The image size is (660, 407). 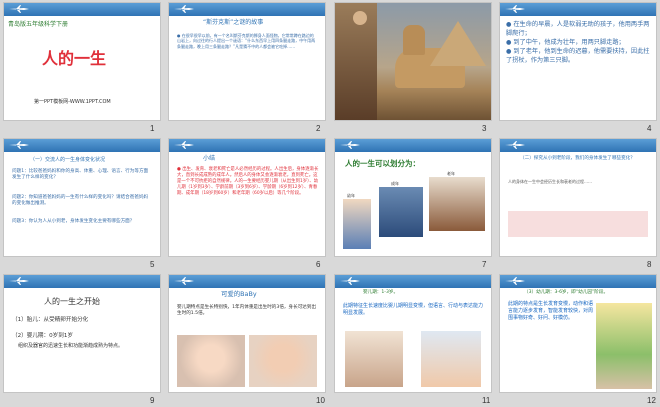 I want to click on slide-title: 人的一生可以划分为：, so click(x=382, y=163).